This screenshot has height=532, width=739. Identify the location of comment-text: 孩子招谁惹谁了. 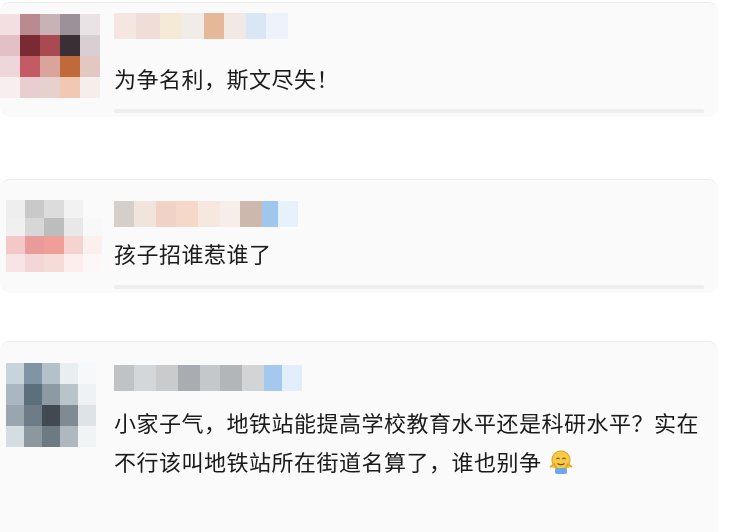
(193, 256).